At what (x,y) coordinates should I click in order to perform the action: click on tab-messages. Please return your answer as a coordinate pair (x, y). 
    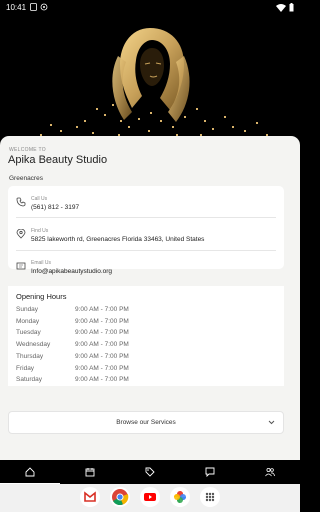
    Looking at the image, I should click on (210, 472).